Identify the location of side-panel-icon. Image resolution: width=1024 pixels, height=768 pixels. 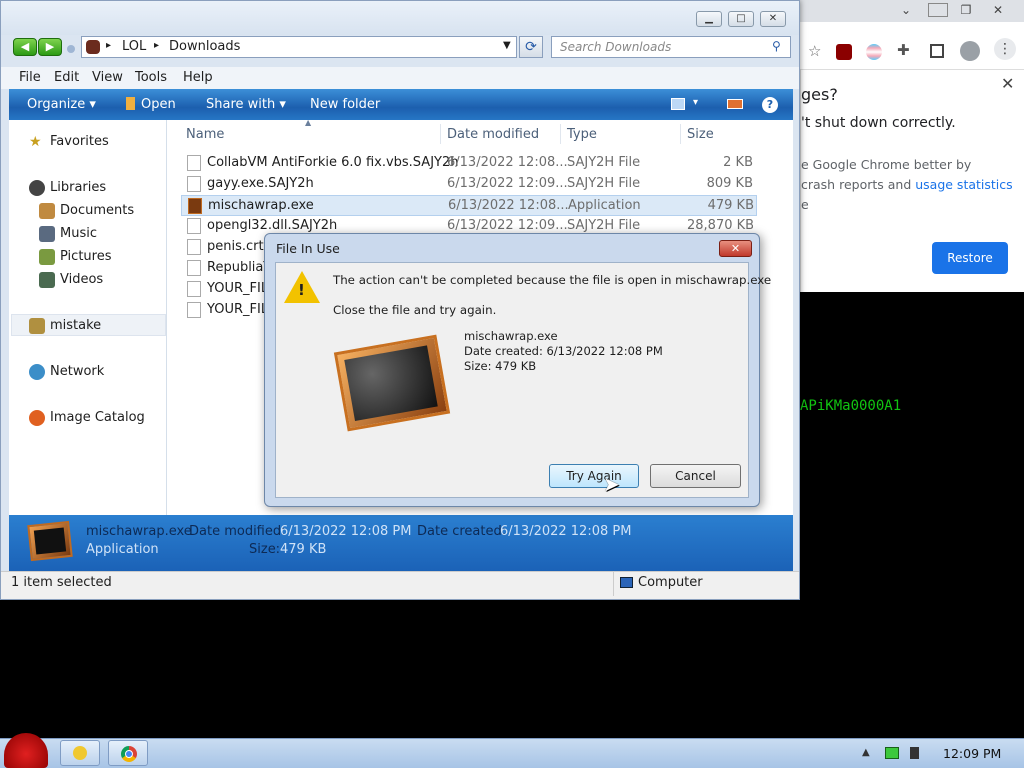
(937, 51).